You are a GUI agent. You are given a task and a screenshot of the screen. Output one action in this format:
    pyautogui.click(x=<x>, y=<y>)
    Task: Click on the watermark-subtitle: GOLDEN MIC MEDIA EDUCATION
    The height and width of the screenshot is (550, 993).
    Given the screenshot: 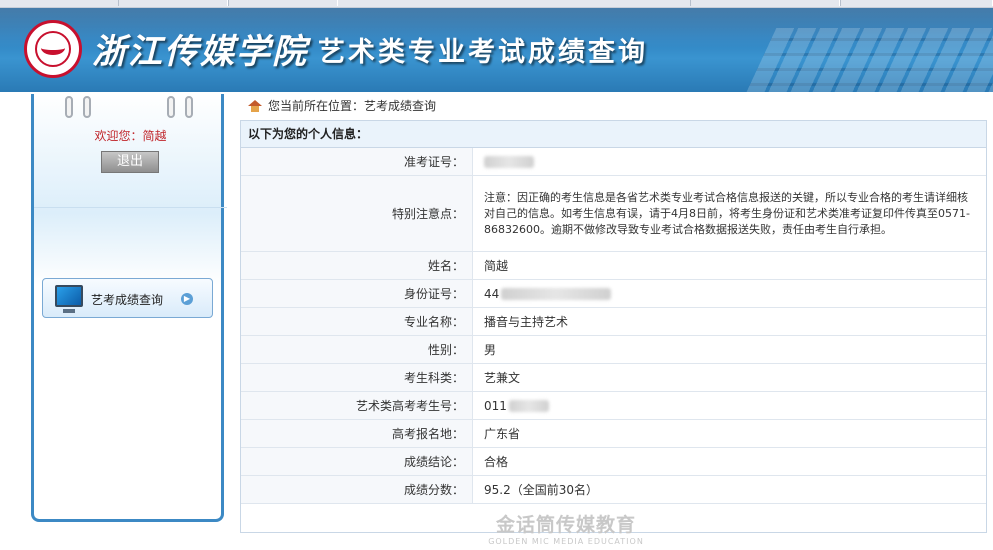 What is the action you would take?
    pyautogui.click(x=566, y=541)
    